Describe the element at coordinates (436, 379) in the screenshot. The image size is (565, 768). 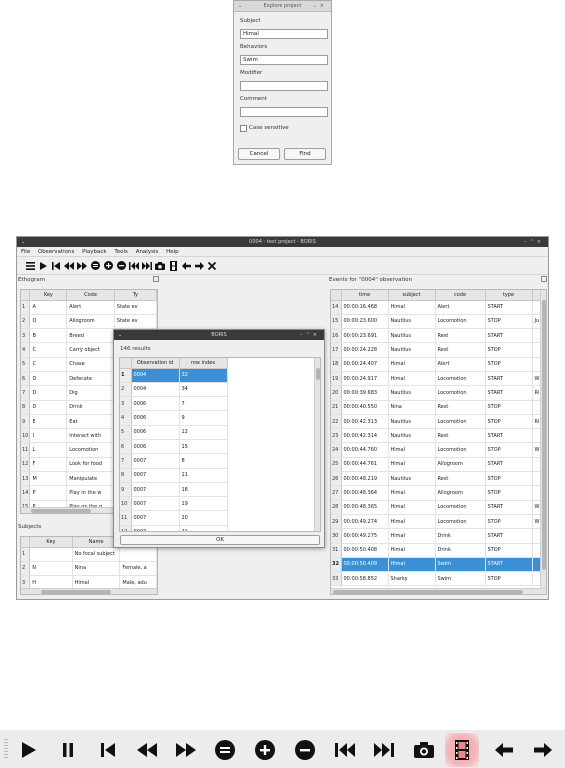
I see `event-row: 19 00:00:24.917 Himal Locomotion START W` at that location.